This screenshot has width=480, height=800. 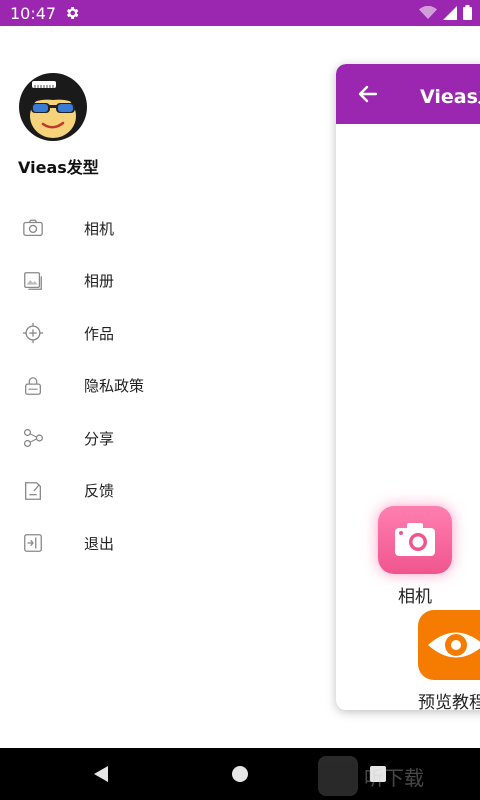 What do you see at coordinates (114, 386) in the screenshot?
I see `menu-item-label: 隐私政策` at bounding box center [114, 386].